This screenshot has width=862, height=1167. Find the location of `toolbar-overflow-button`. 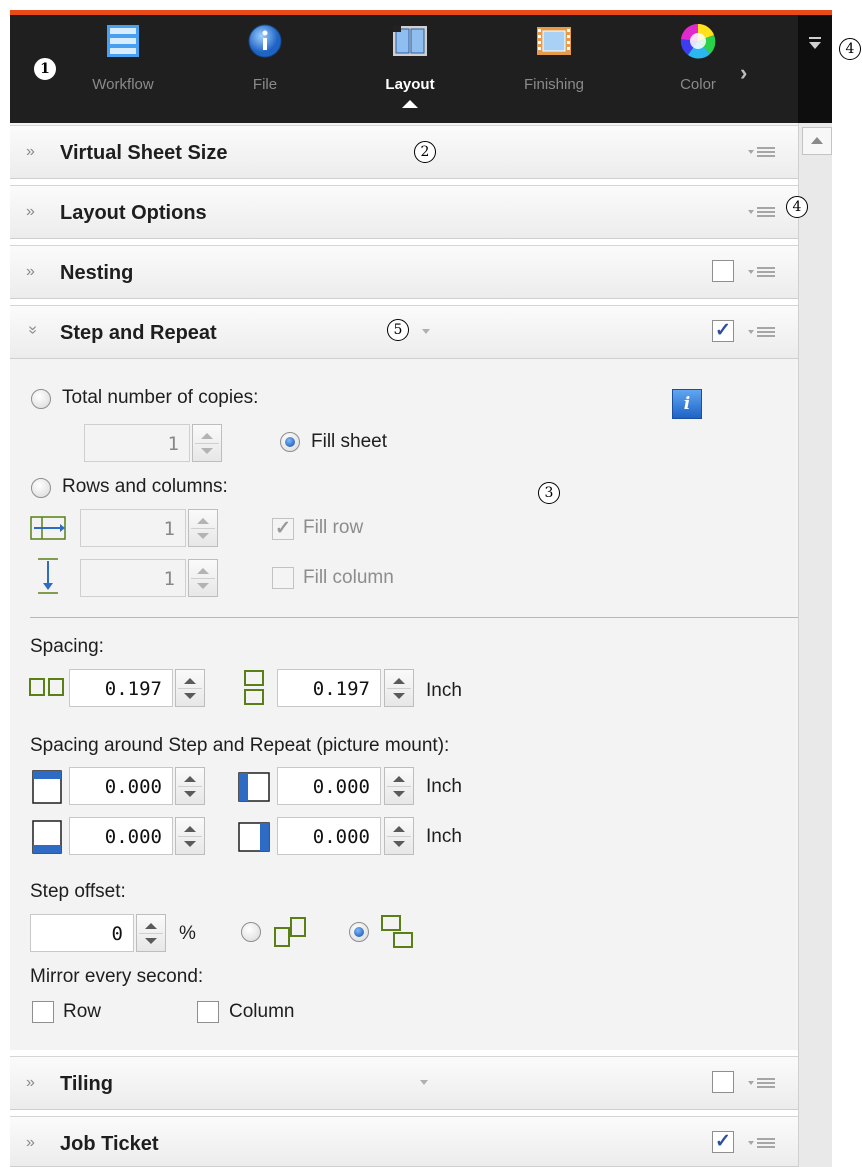

toolbar-overflow-button is located at coordinates (815, 69).